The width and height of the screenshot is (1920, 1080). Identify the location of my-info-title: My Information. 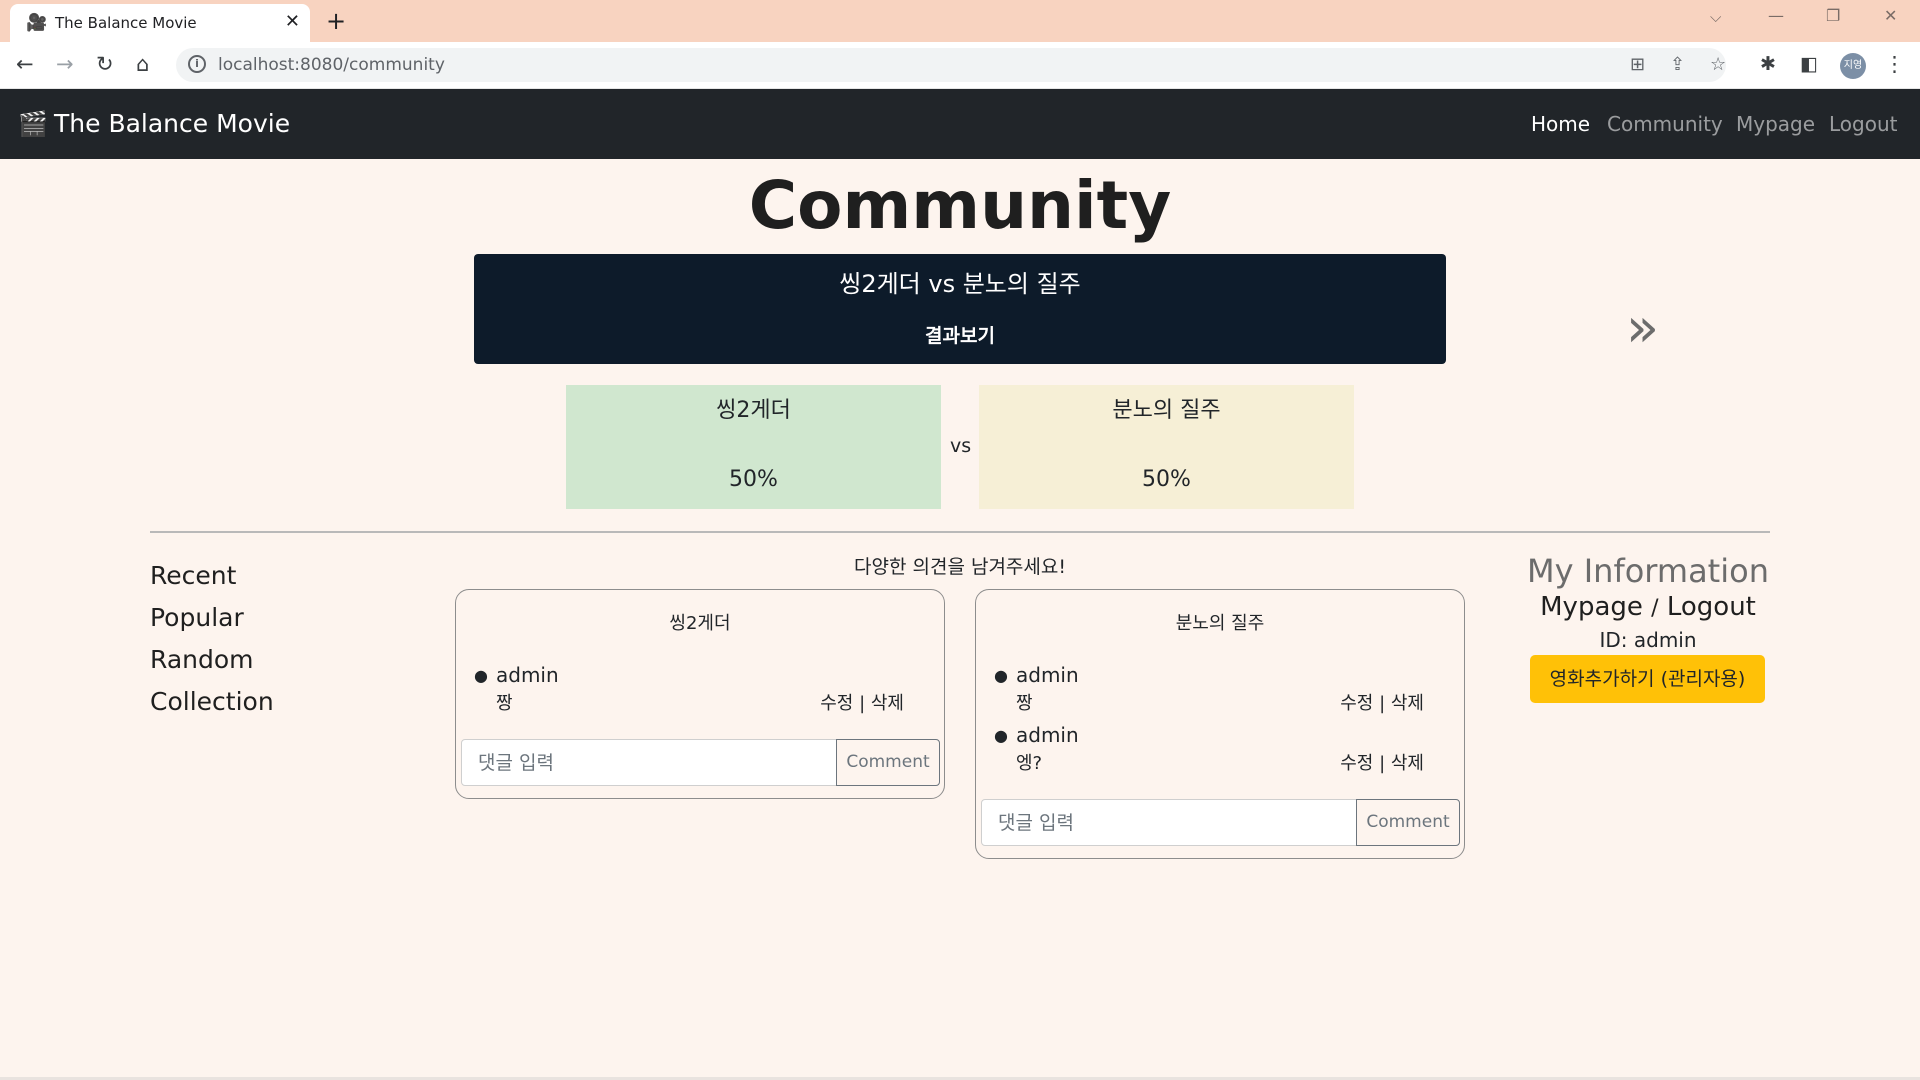
(1648, 571).